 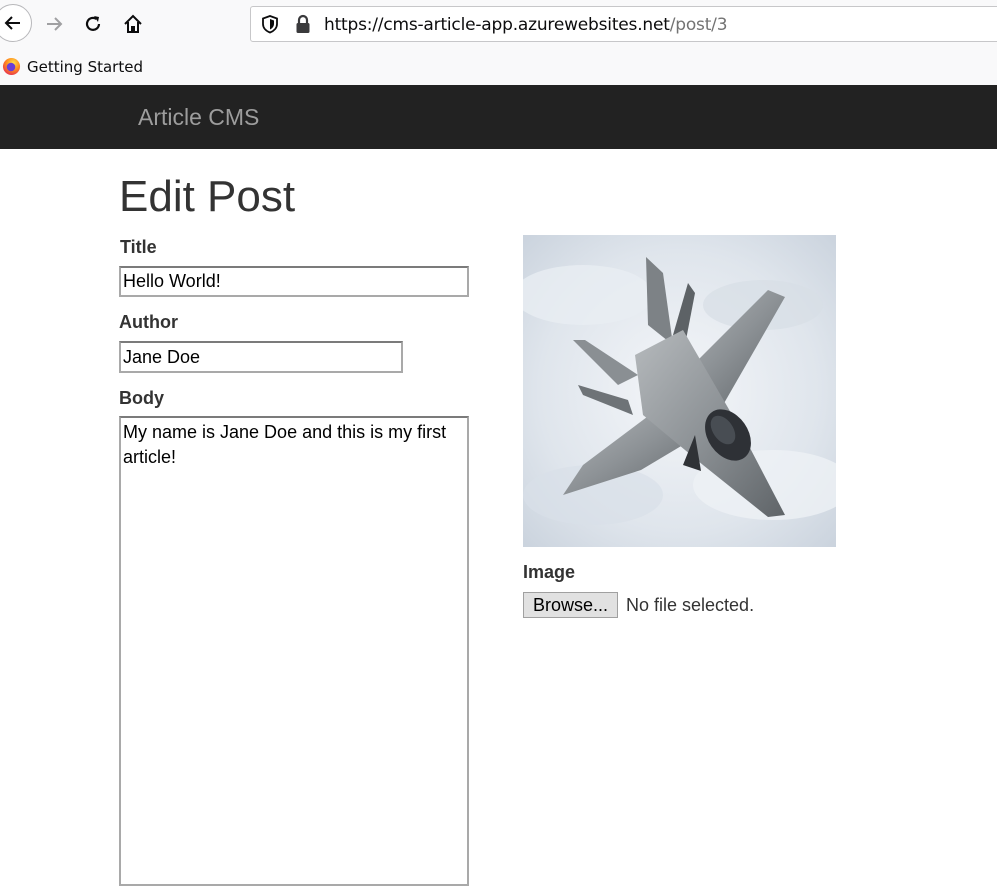 What do you see at coordinates (85, 66) in the screenshot?
I see `bookmark-label: Getting Started` at bounding box center [85, 66].